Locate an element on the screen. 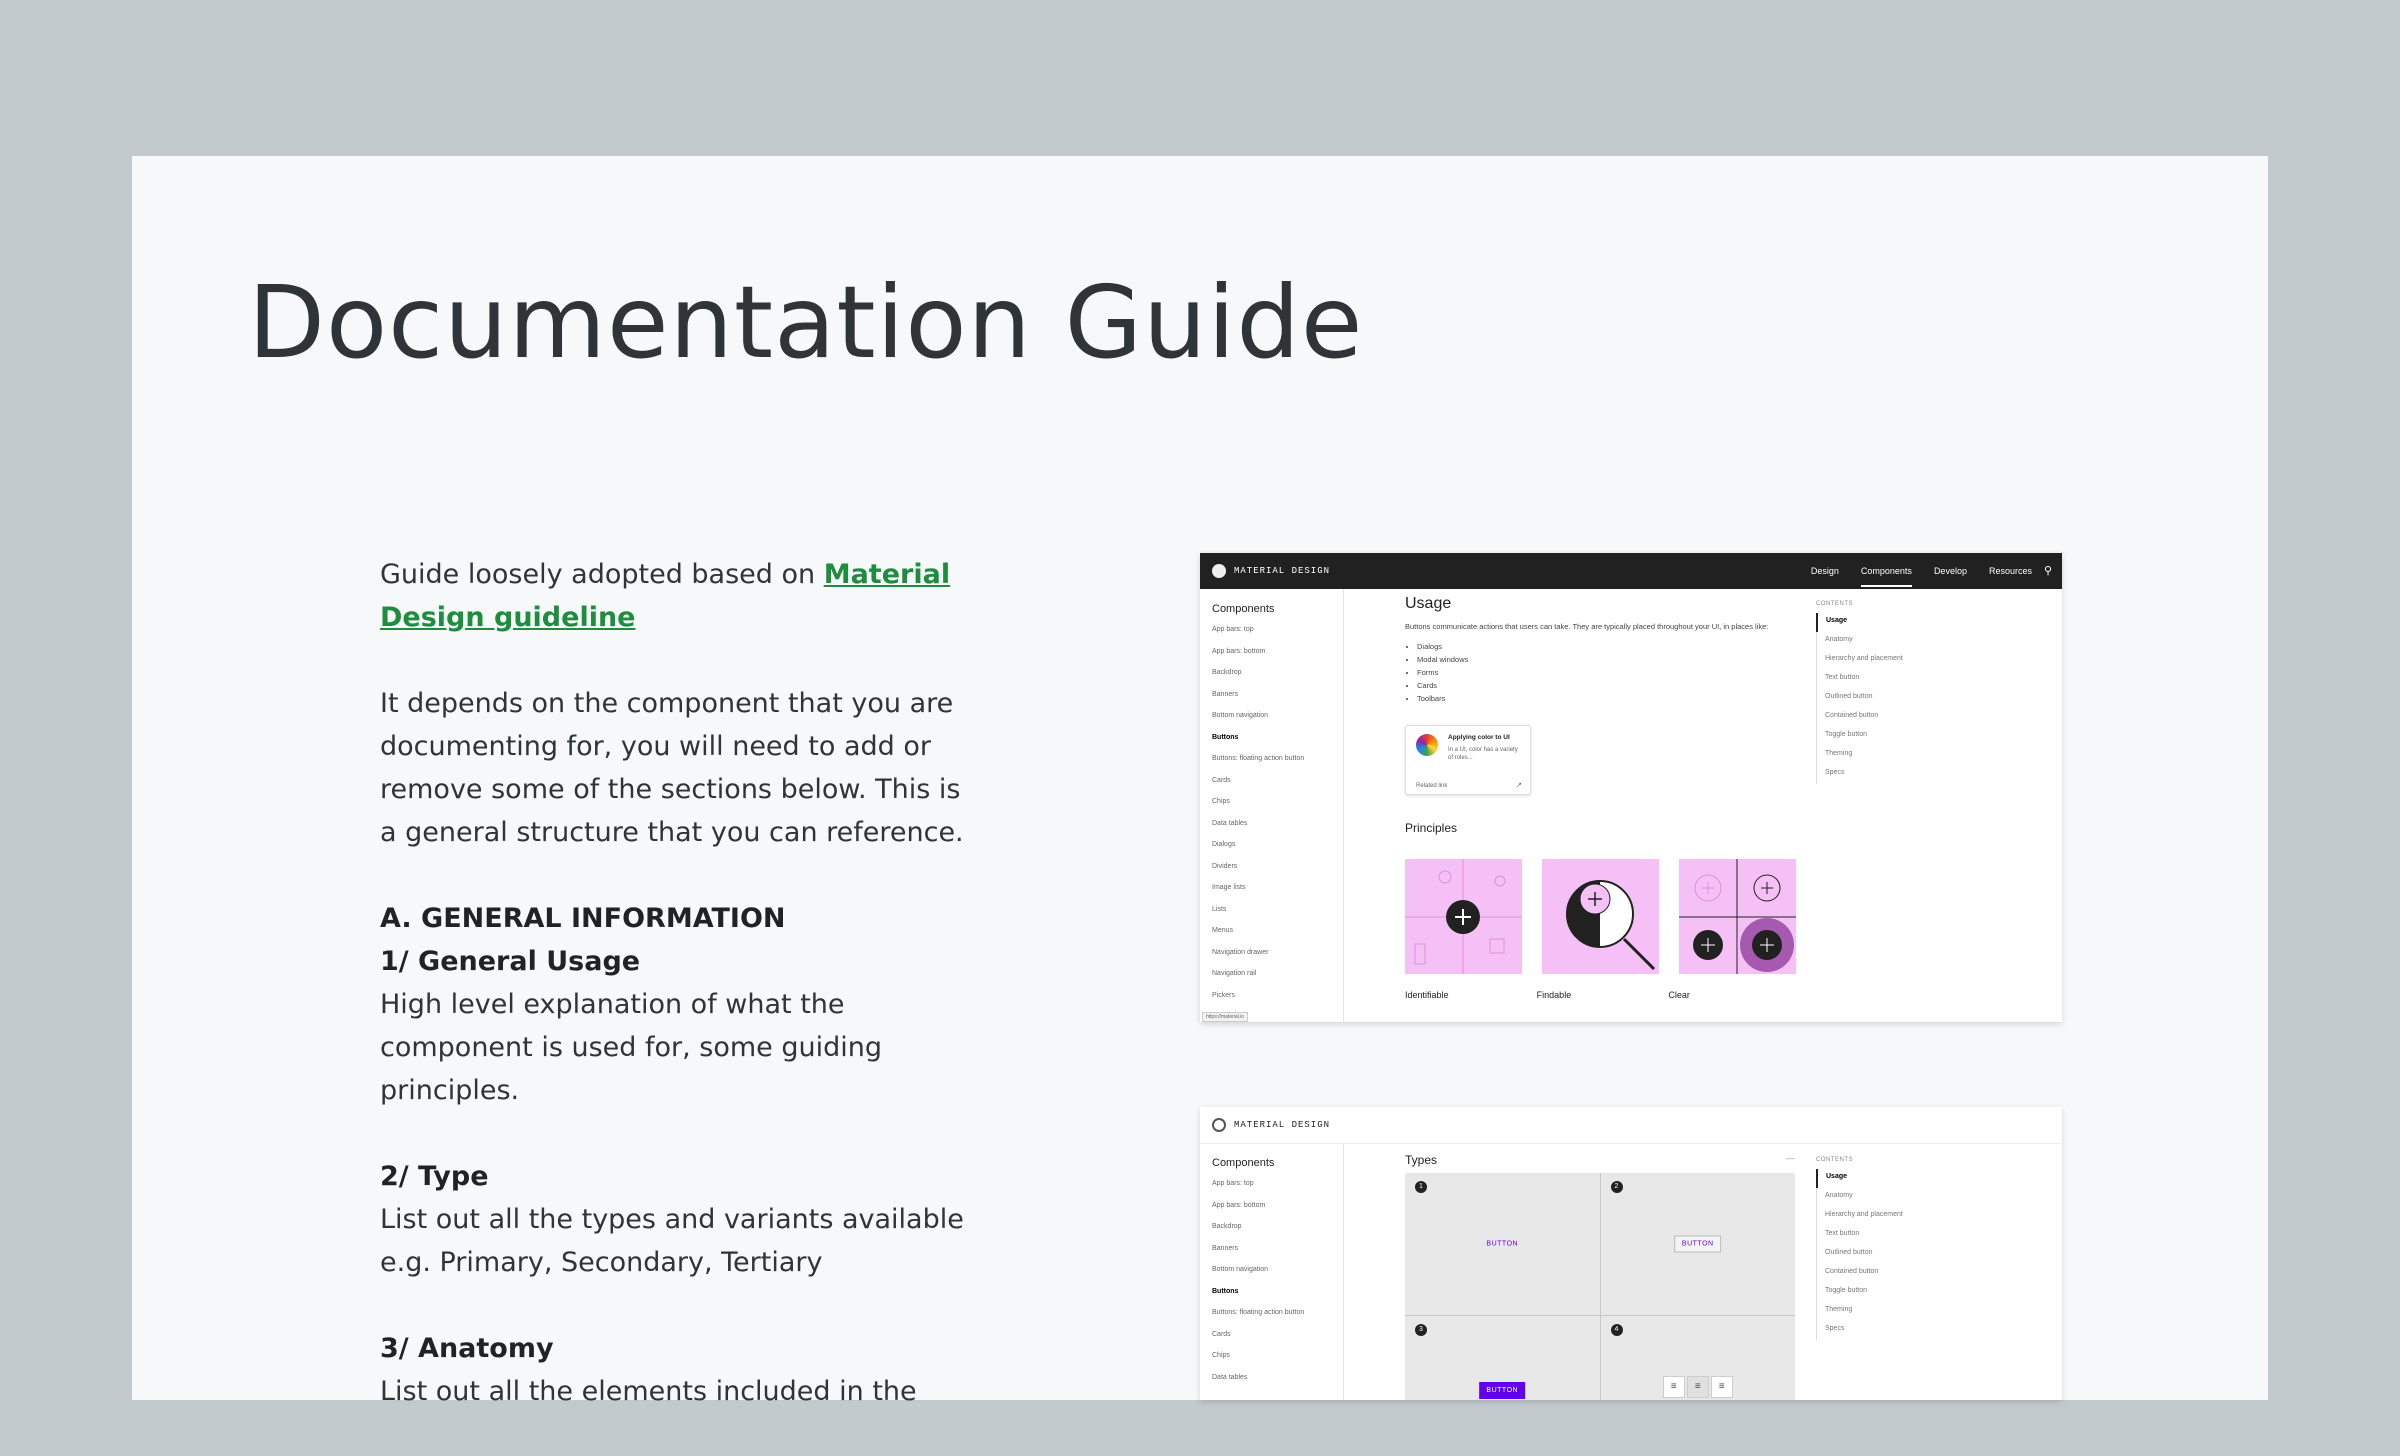 This screenshot has width=2400, height=1456. sidebar-item: Navigation drawer is located at coordinates (1277, 957).